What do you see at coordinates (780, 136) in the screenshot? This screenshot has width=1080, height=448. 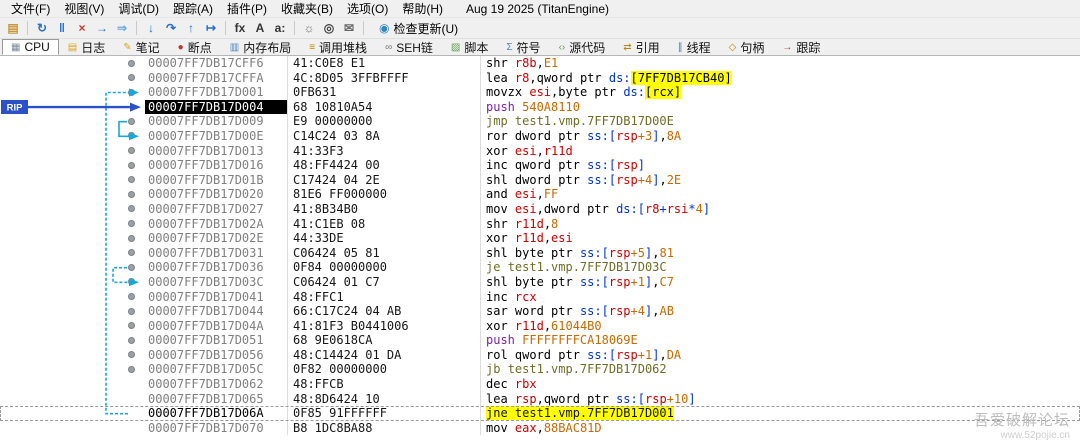 I see `instruction-cell: ror dword ptr ss:[rsp+3],8A` at bounding box center [780, 136].